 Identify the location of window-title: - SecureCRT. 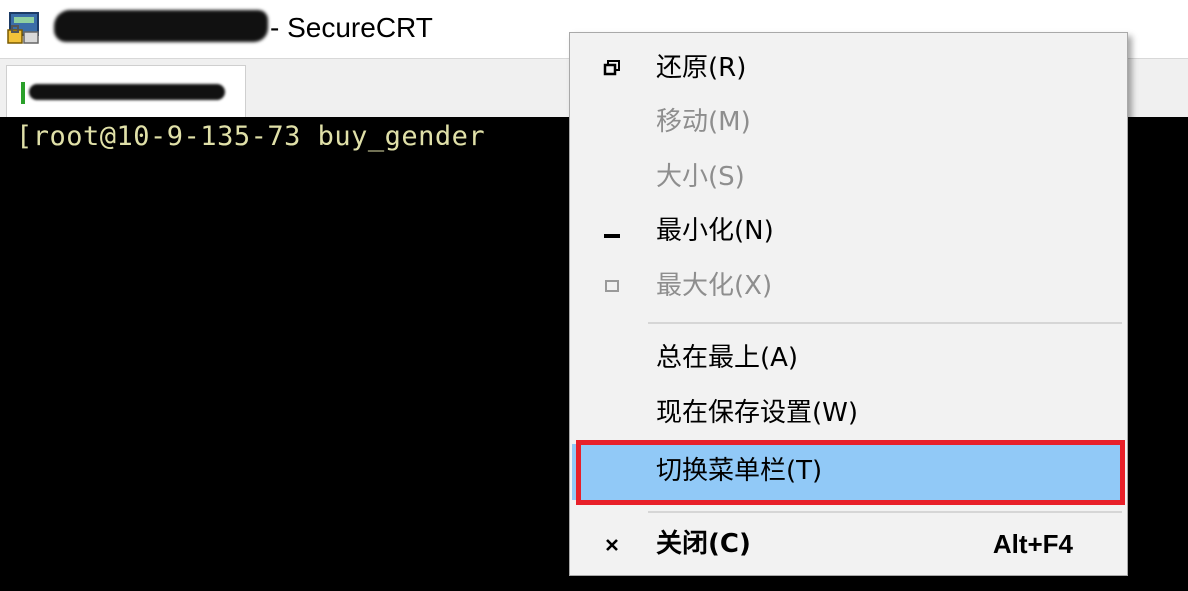
(351, 27).